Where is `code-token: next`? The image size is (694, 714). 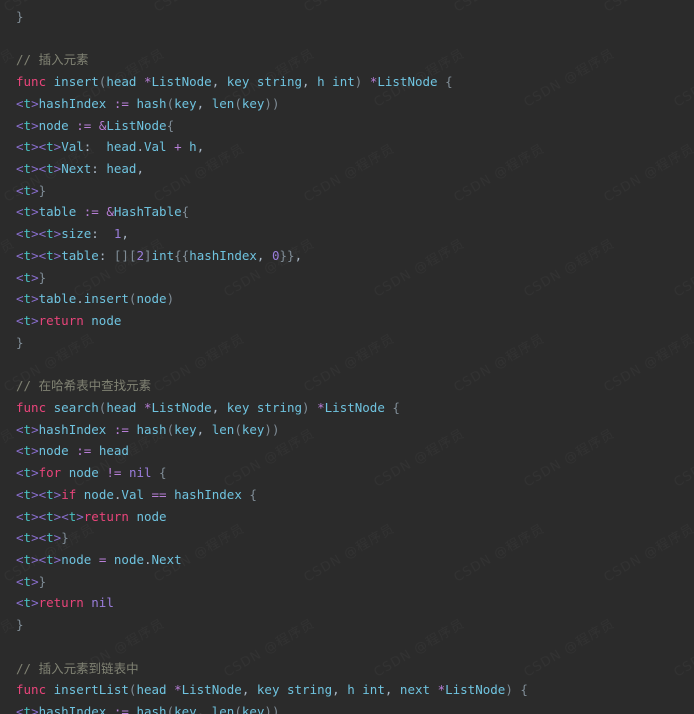 code-token: next is located at coordinates (415, 690).